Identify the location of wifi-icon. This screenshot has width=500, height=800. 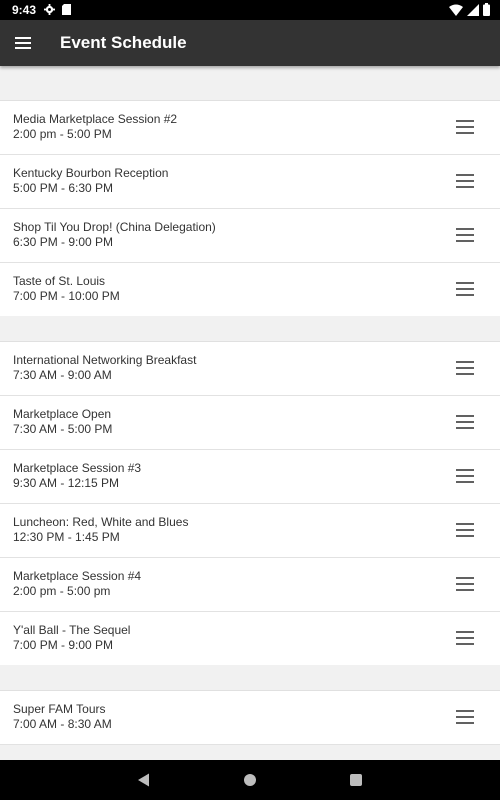
(456, 10).